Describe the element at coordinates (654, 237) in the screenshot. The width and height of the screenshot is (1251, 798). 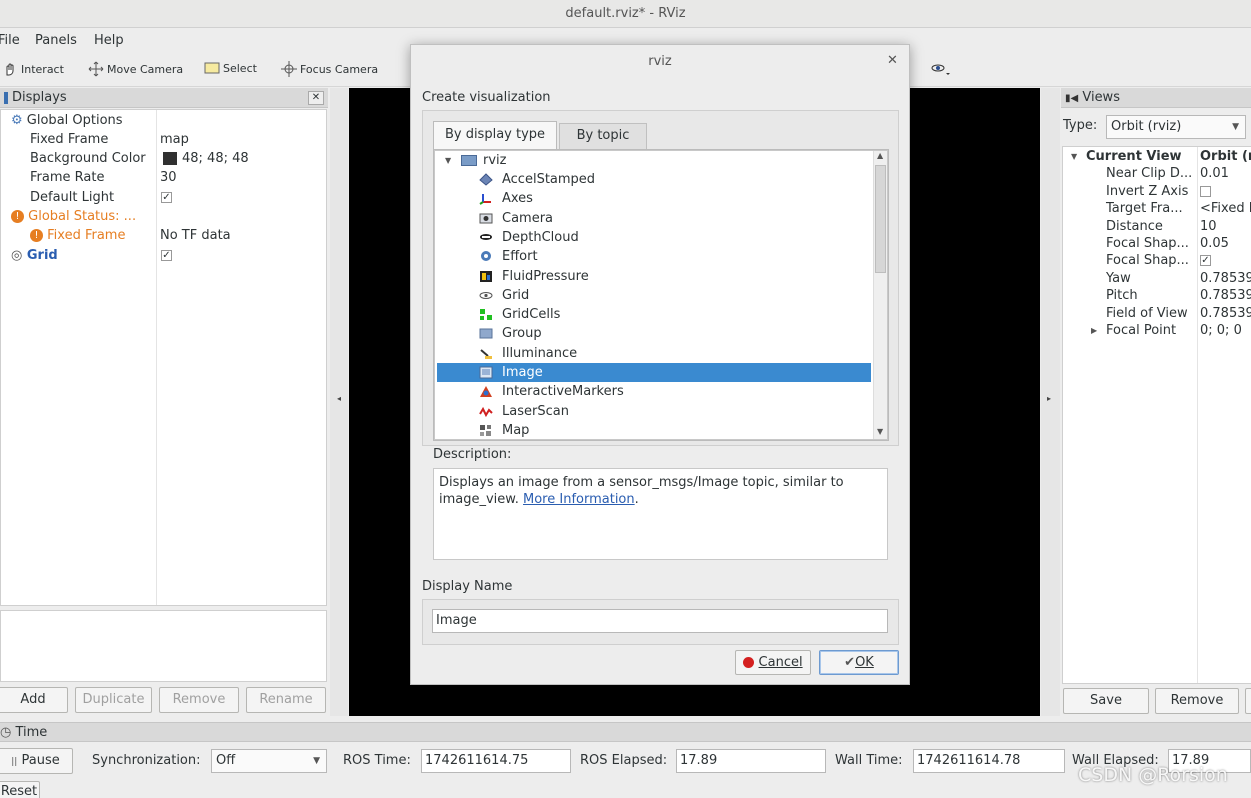
I see `list-item-depthcloud: DepthCloud` at that location.